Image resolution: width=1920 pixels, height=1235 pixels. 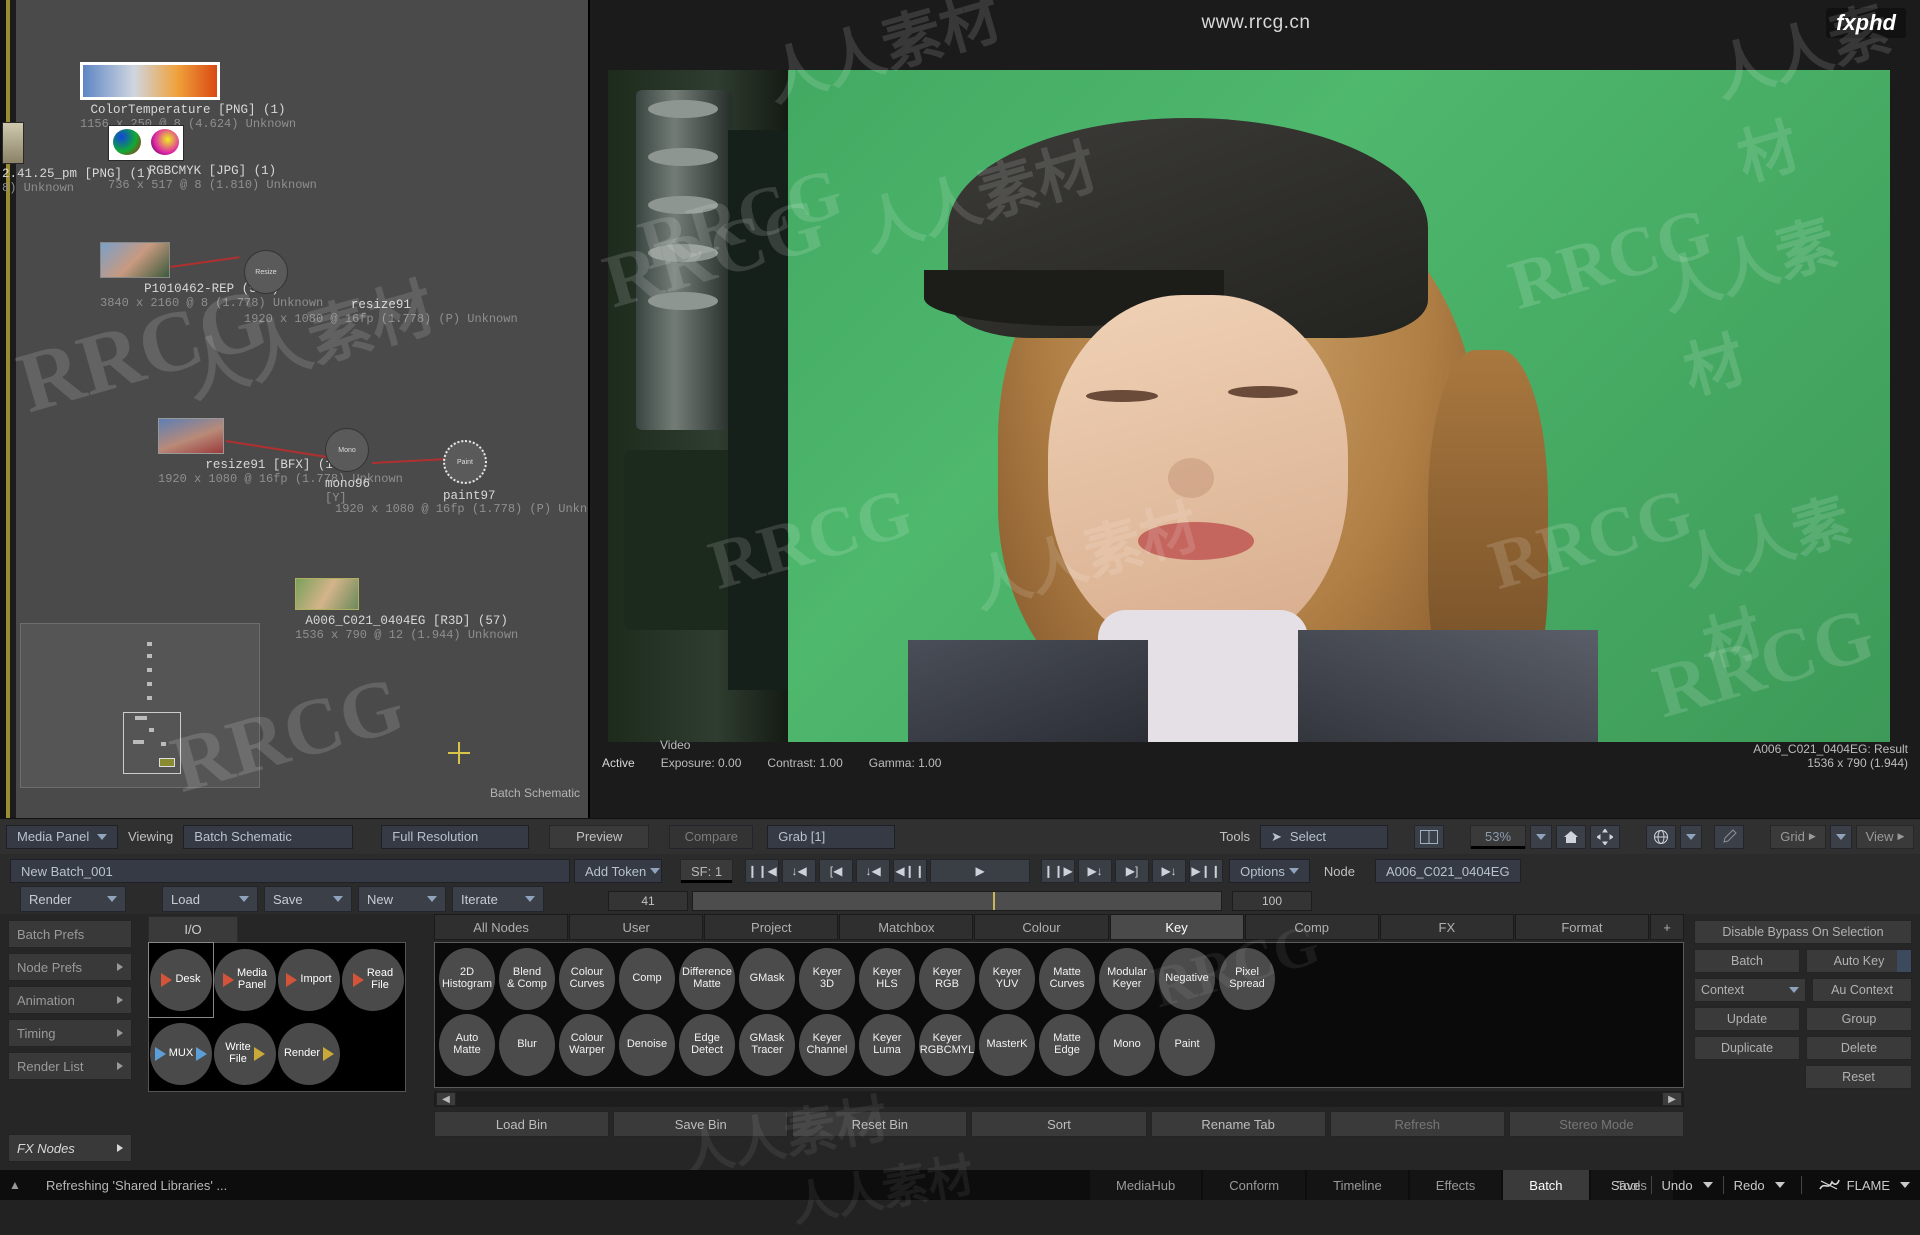 What do you see at coordinates (1541, 836) in the screenshot?
I see `zoom-dropdown-button` at bounding box center [1541, 836].